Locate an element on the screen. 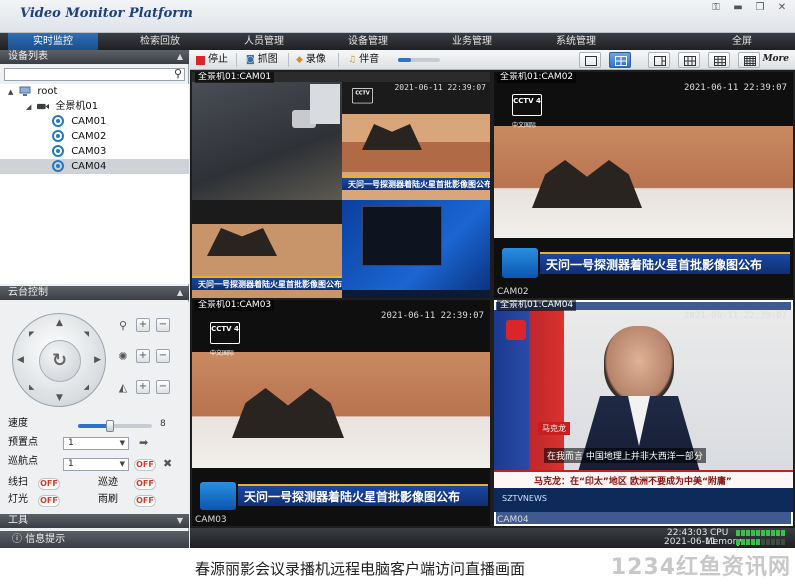 This screenshot has width=795, height=584. pane-footer: CAM04 is located at coordinates (513, 520).